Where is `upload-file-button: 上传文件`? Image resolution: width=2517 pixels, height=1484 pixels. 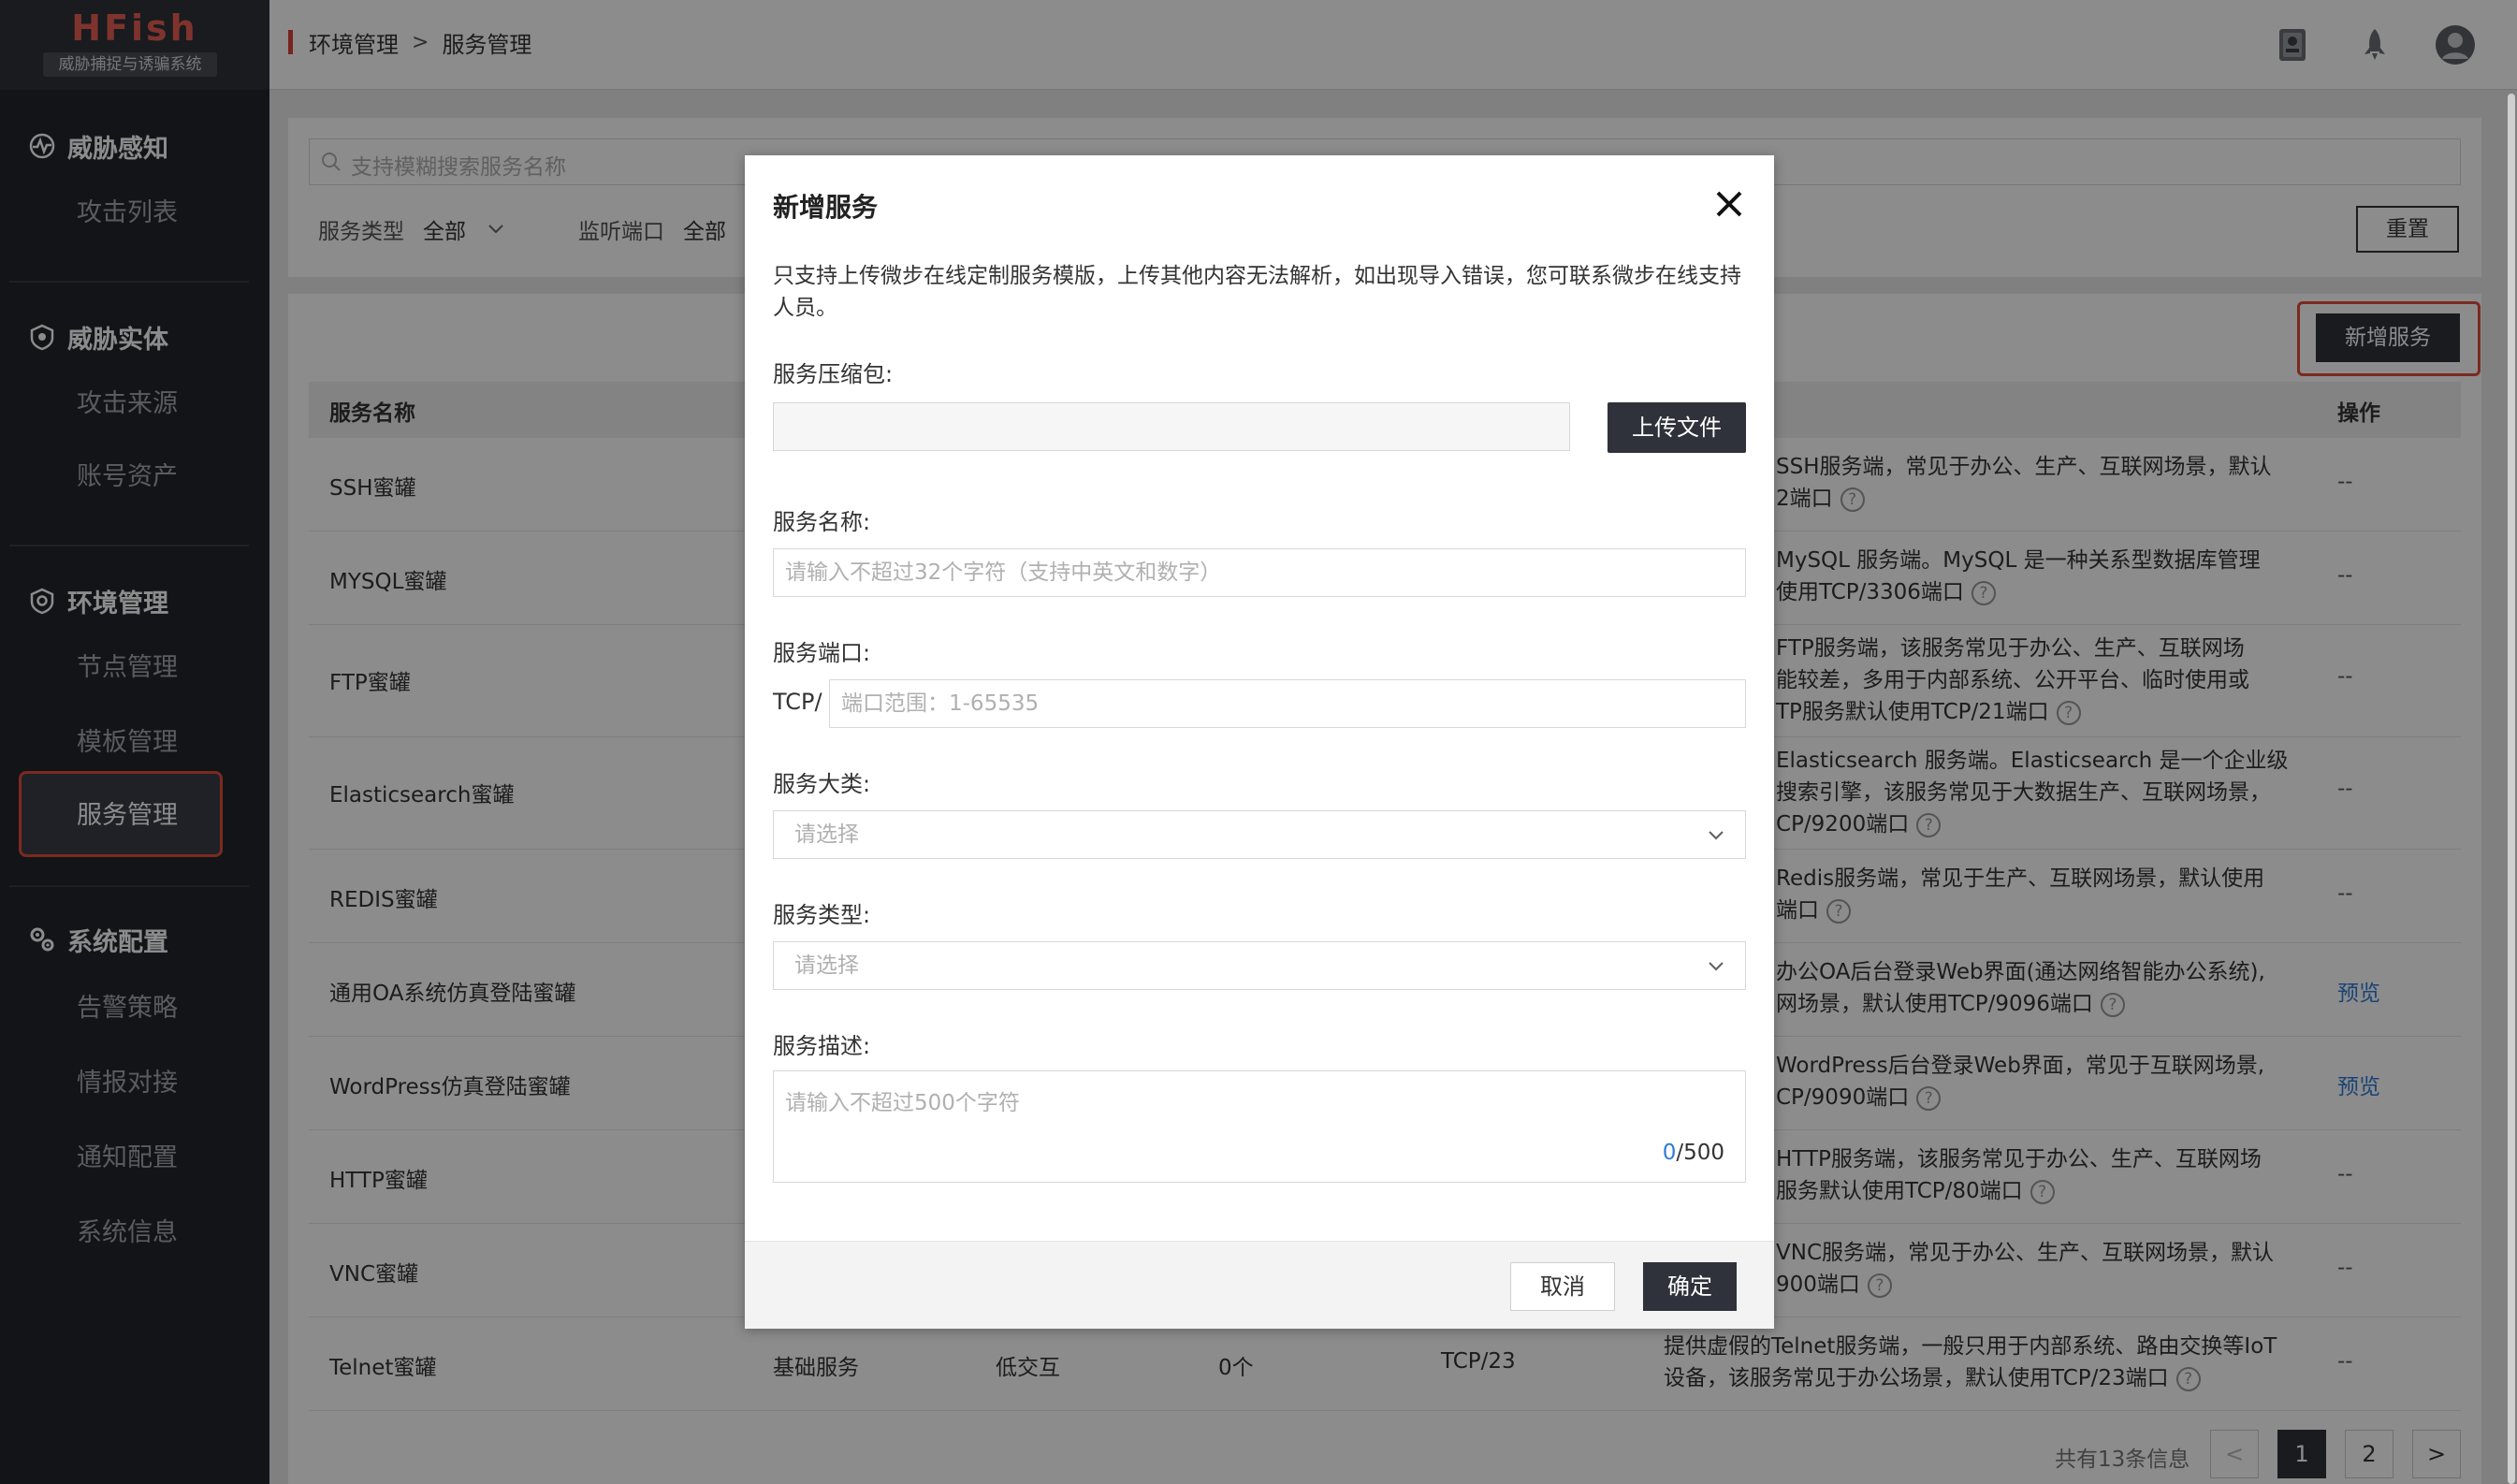 upload-file-button: 上传文件 is located at coordinates (1677, 427).